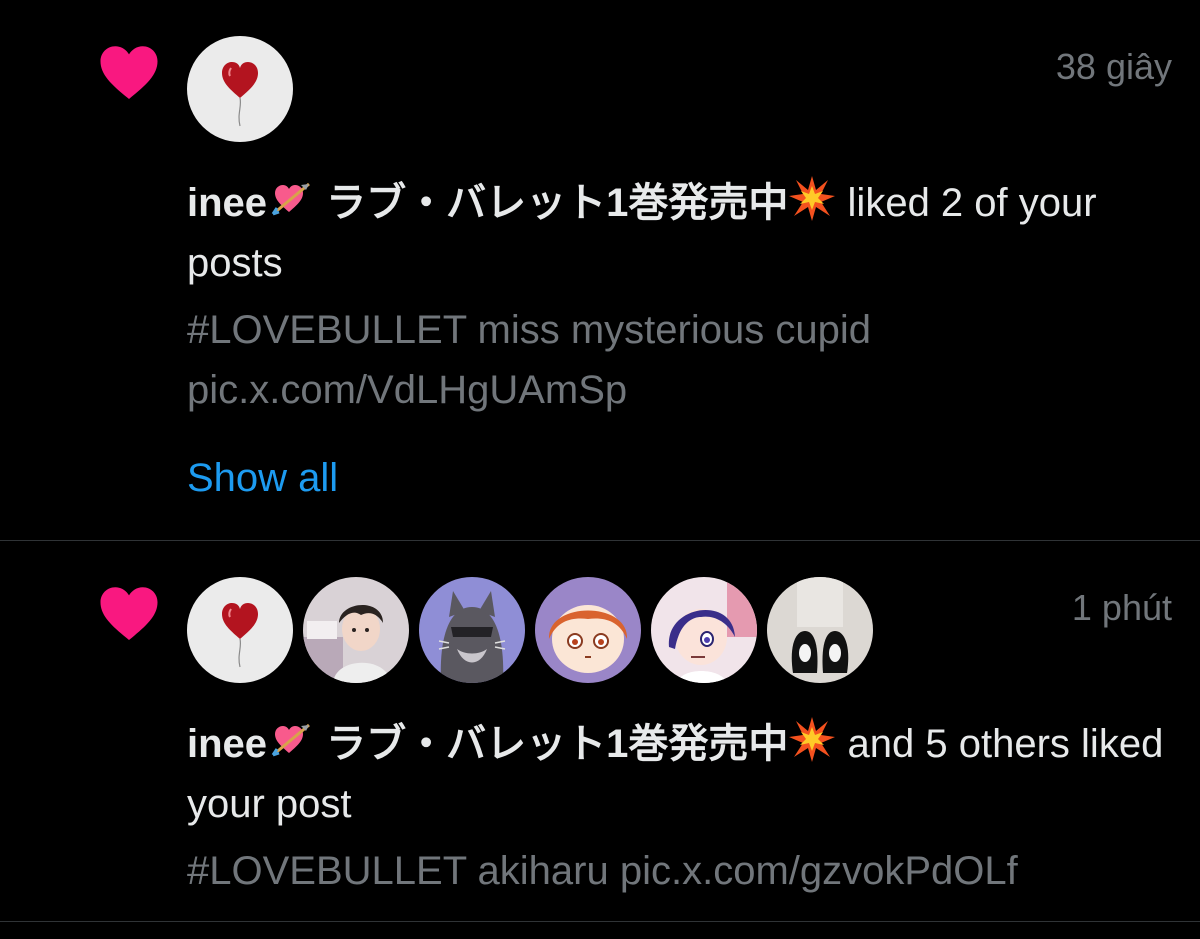 This screenshot has width=1200, height=939. I want to click on timestamp: 38 giây, so click(1113, 66).